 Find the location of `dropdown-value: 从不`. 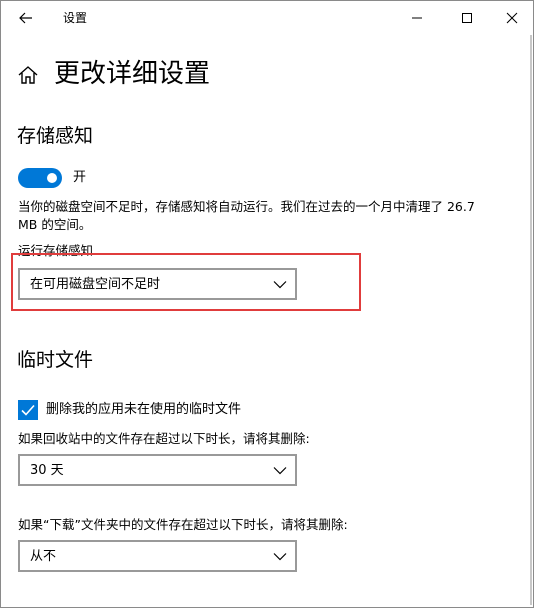

dropdown-value: 从不 is located at coordinates (43, 556).